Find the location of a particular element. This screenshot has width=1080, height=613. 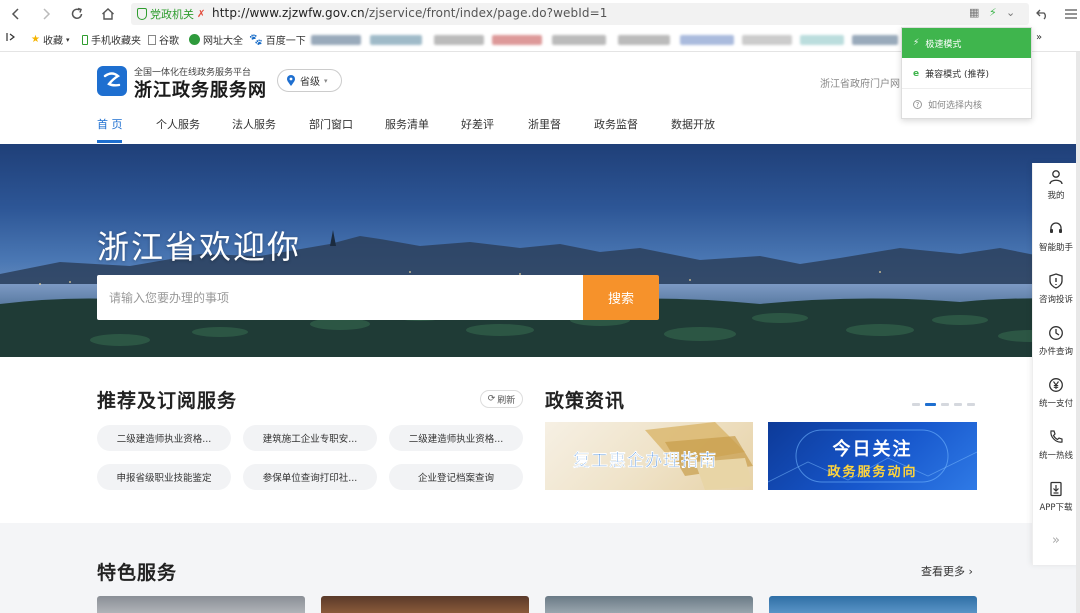

menu-button is located at coordinates (1070, 14).